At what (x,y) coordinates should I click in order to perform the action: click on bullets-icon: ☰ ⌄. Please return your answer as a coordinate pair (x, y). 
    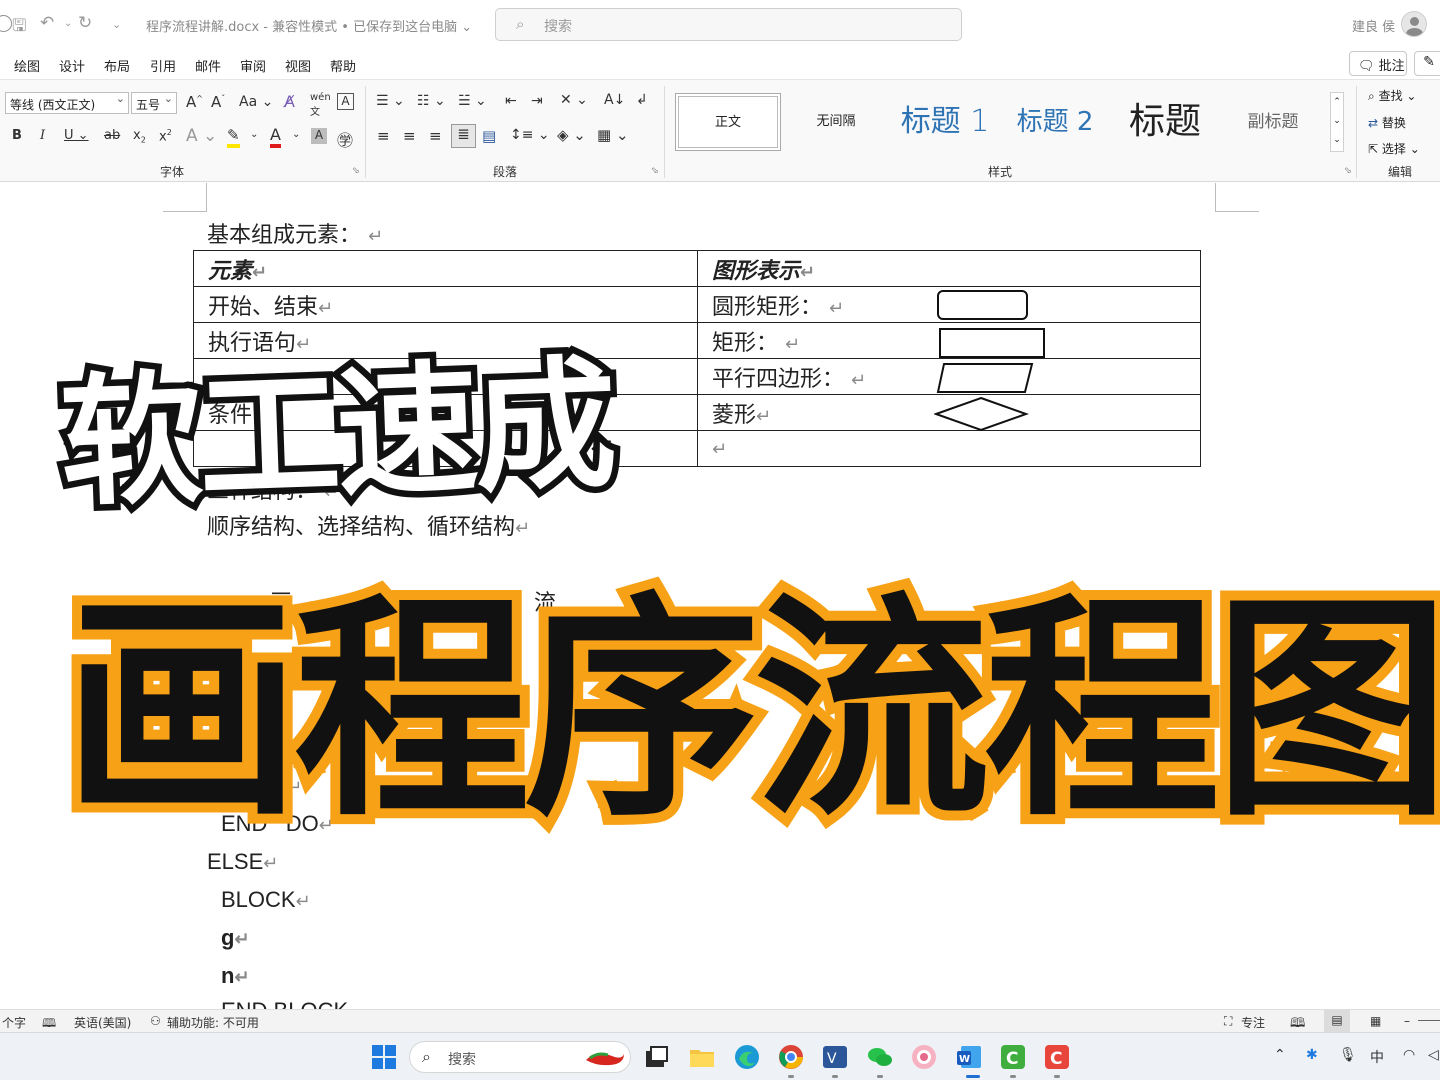
    Looking at the image, I should click on (390, 101).